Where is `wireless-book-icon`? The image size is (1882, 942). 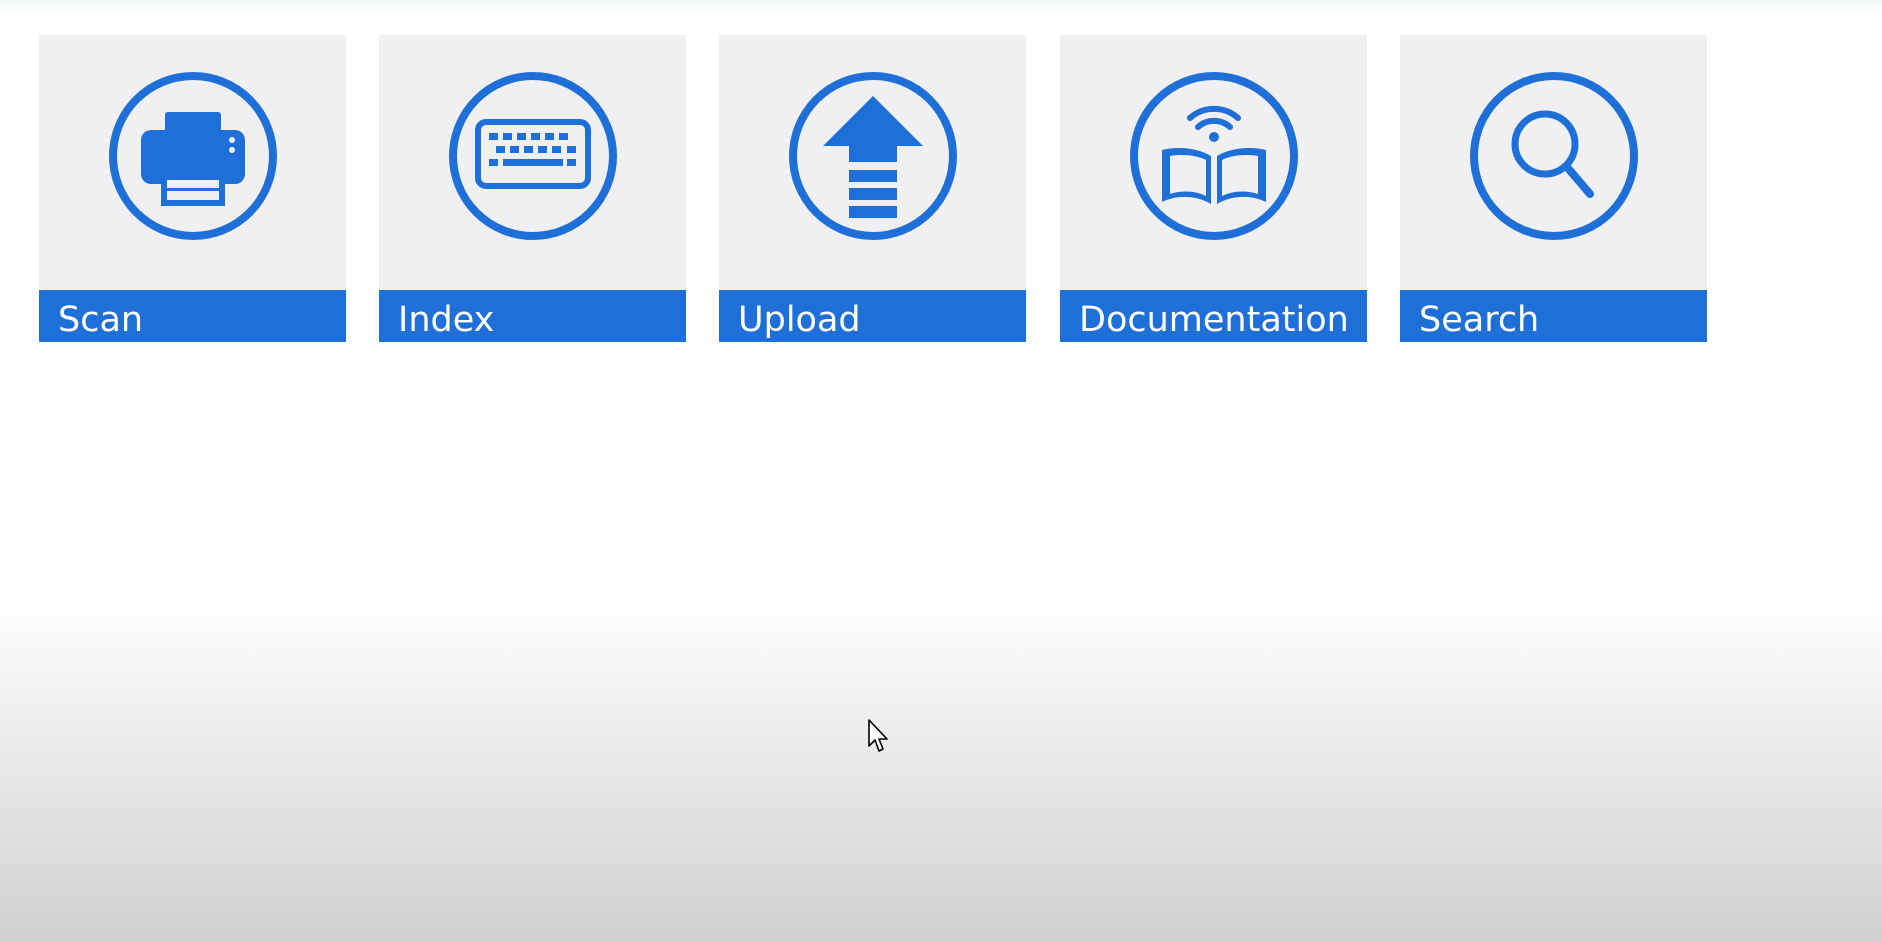
wireless-book-icon is located at coordinates (1213, 156).